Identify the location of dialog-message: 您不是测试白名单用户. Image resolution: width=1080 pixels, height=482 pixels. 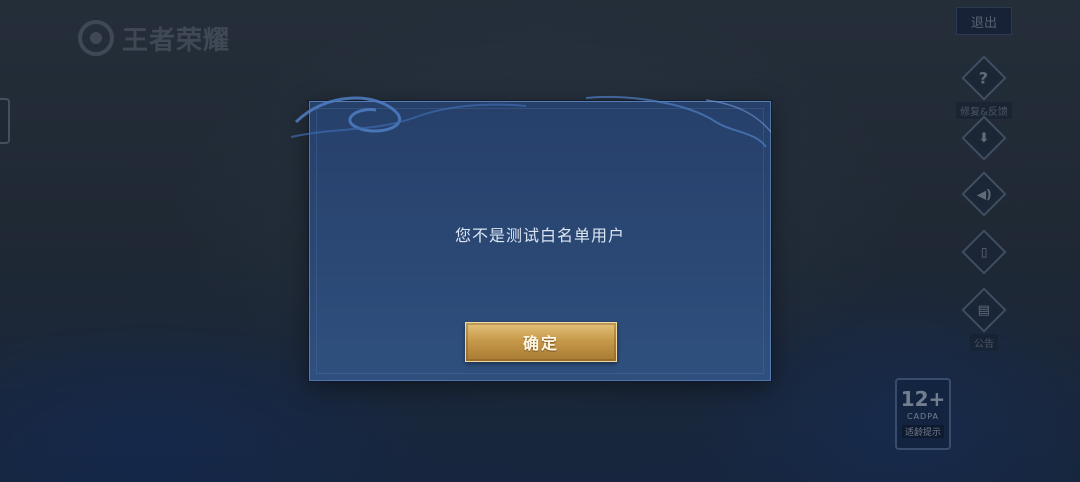
(539, 235).